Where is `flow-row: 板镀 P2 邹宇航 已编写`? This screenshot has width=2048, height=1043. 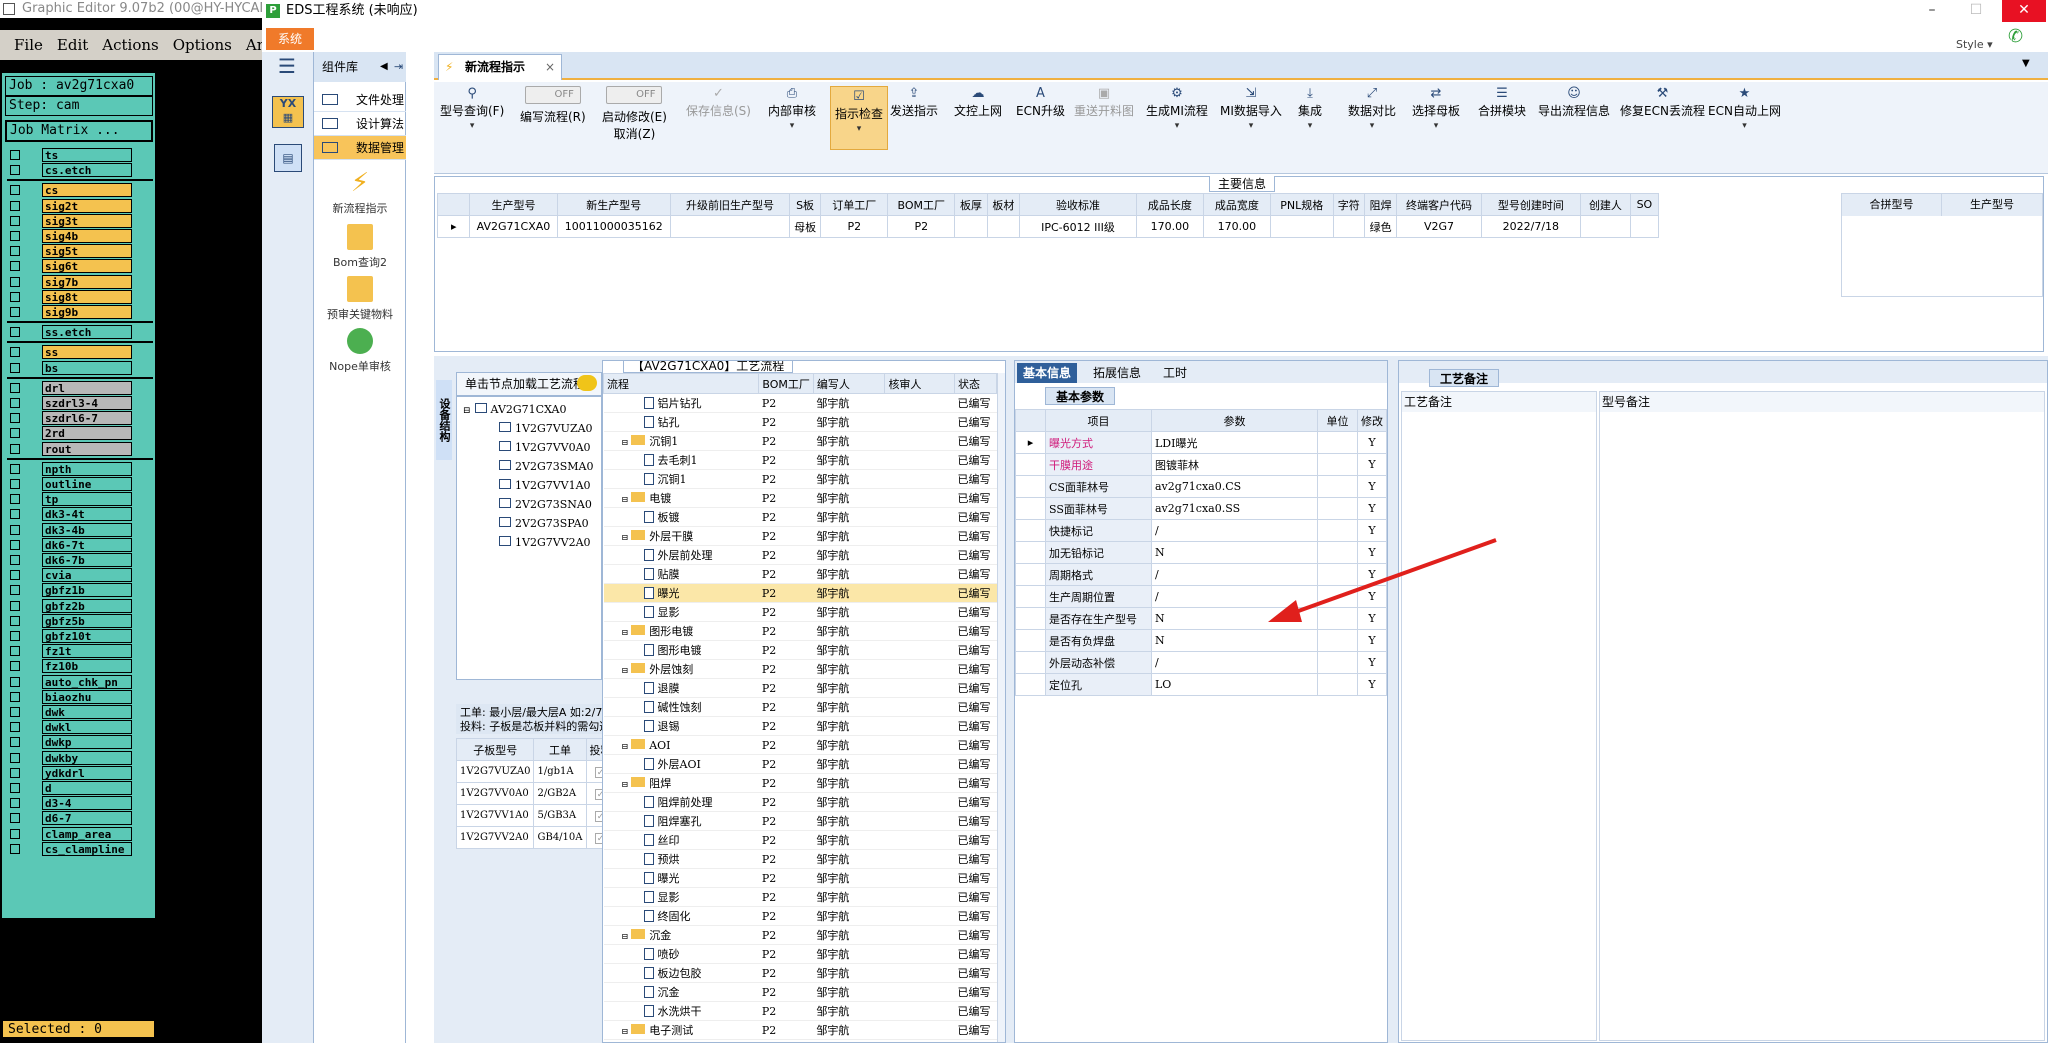
flow-row: 板镀 P2 邹宇航 已编写 is located at coordinates (800, 517).